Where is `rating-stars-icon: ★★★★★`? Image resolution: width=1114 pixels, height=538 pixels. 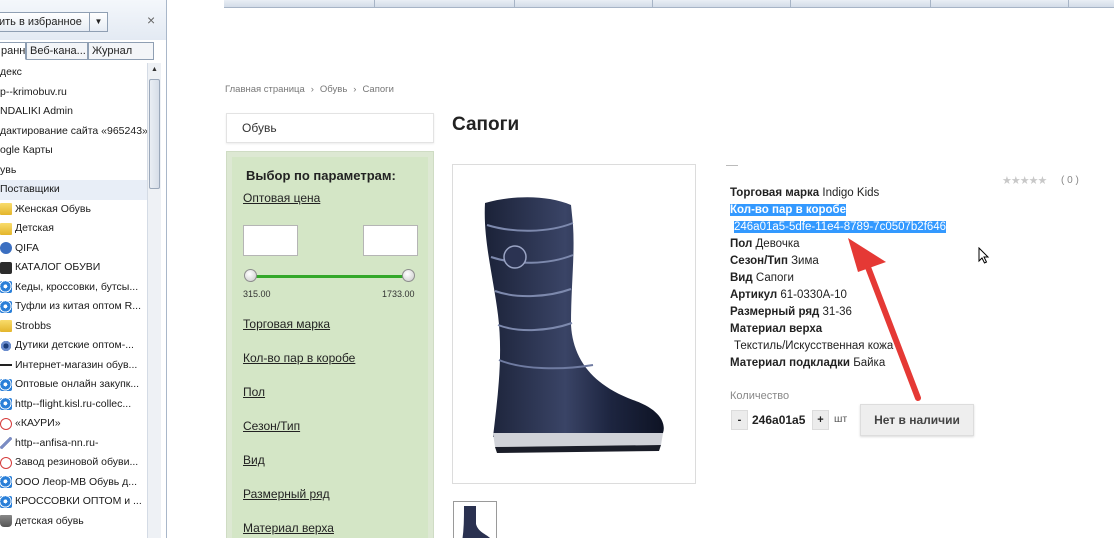 rating-stars-icon: ★★★★★ is located at coordinates (1024, 180).